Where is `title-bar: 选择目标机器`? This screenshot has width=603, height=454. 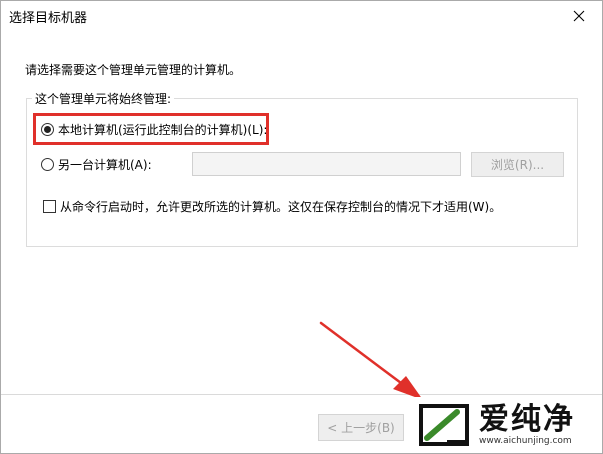 title-bar: 选择目标机器 is located at coordinates (301, 15).